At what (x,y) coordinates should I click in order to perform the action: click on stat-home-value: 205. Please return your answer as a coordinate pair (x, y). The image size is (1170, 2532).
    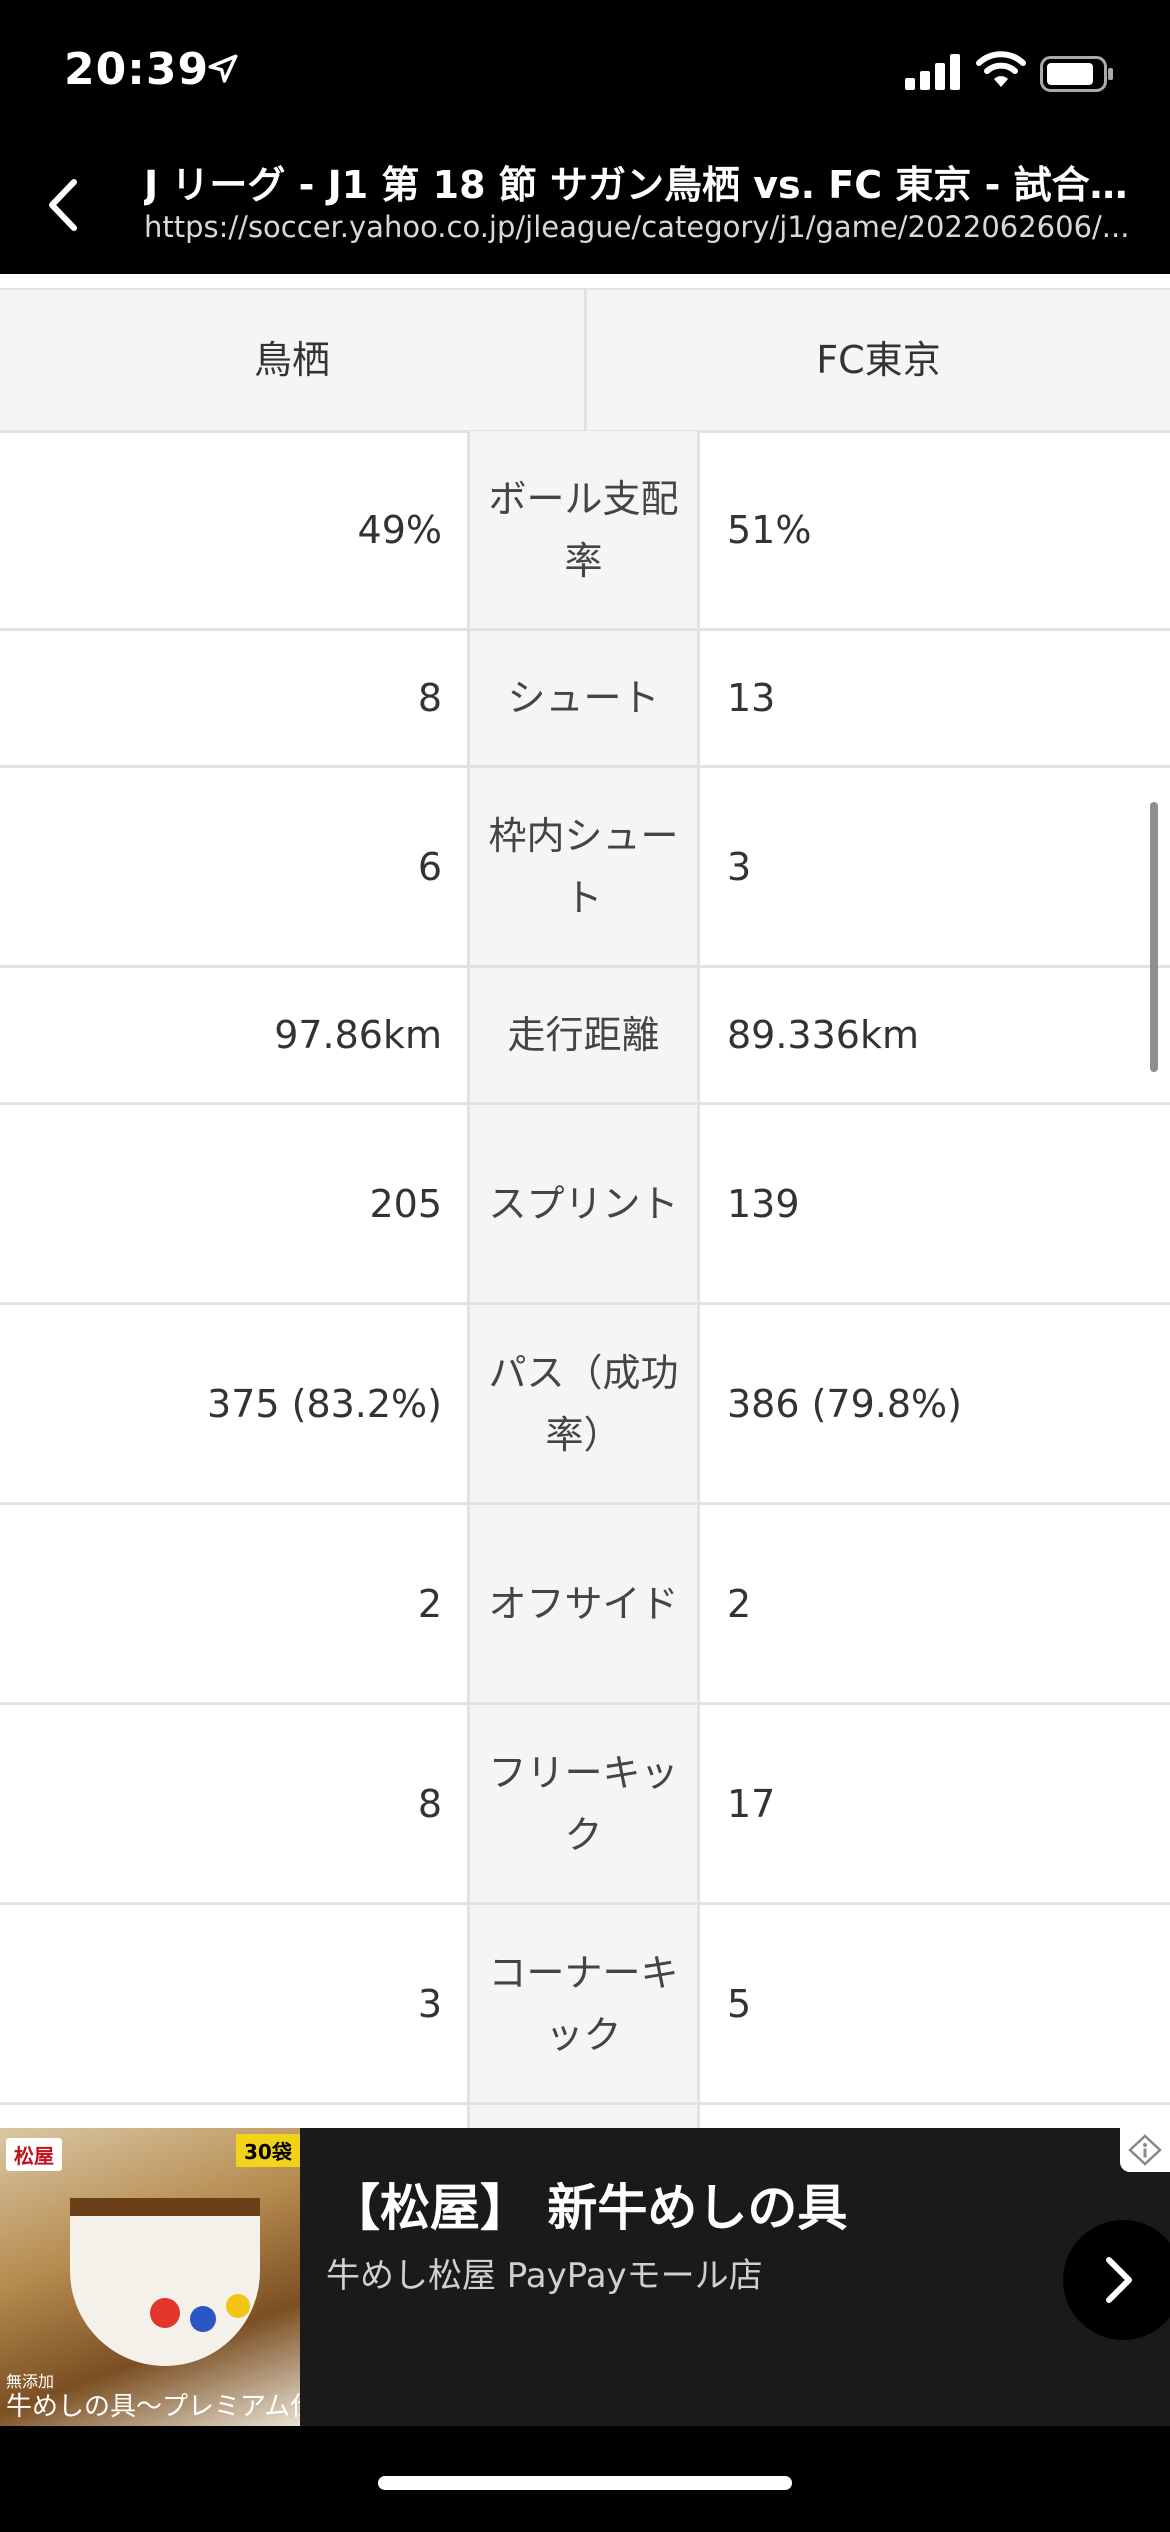
    Looking at the image, I should click on (405, 1203).